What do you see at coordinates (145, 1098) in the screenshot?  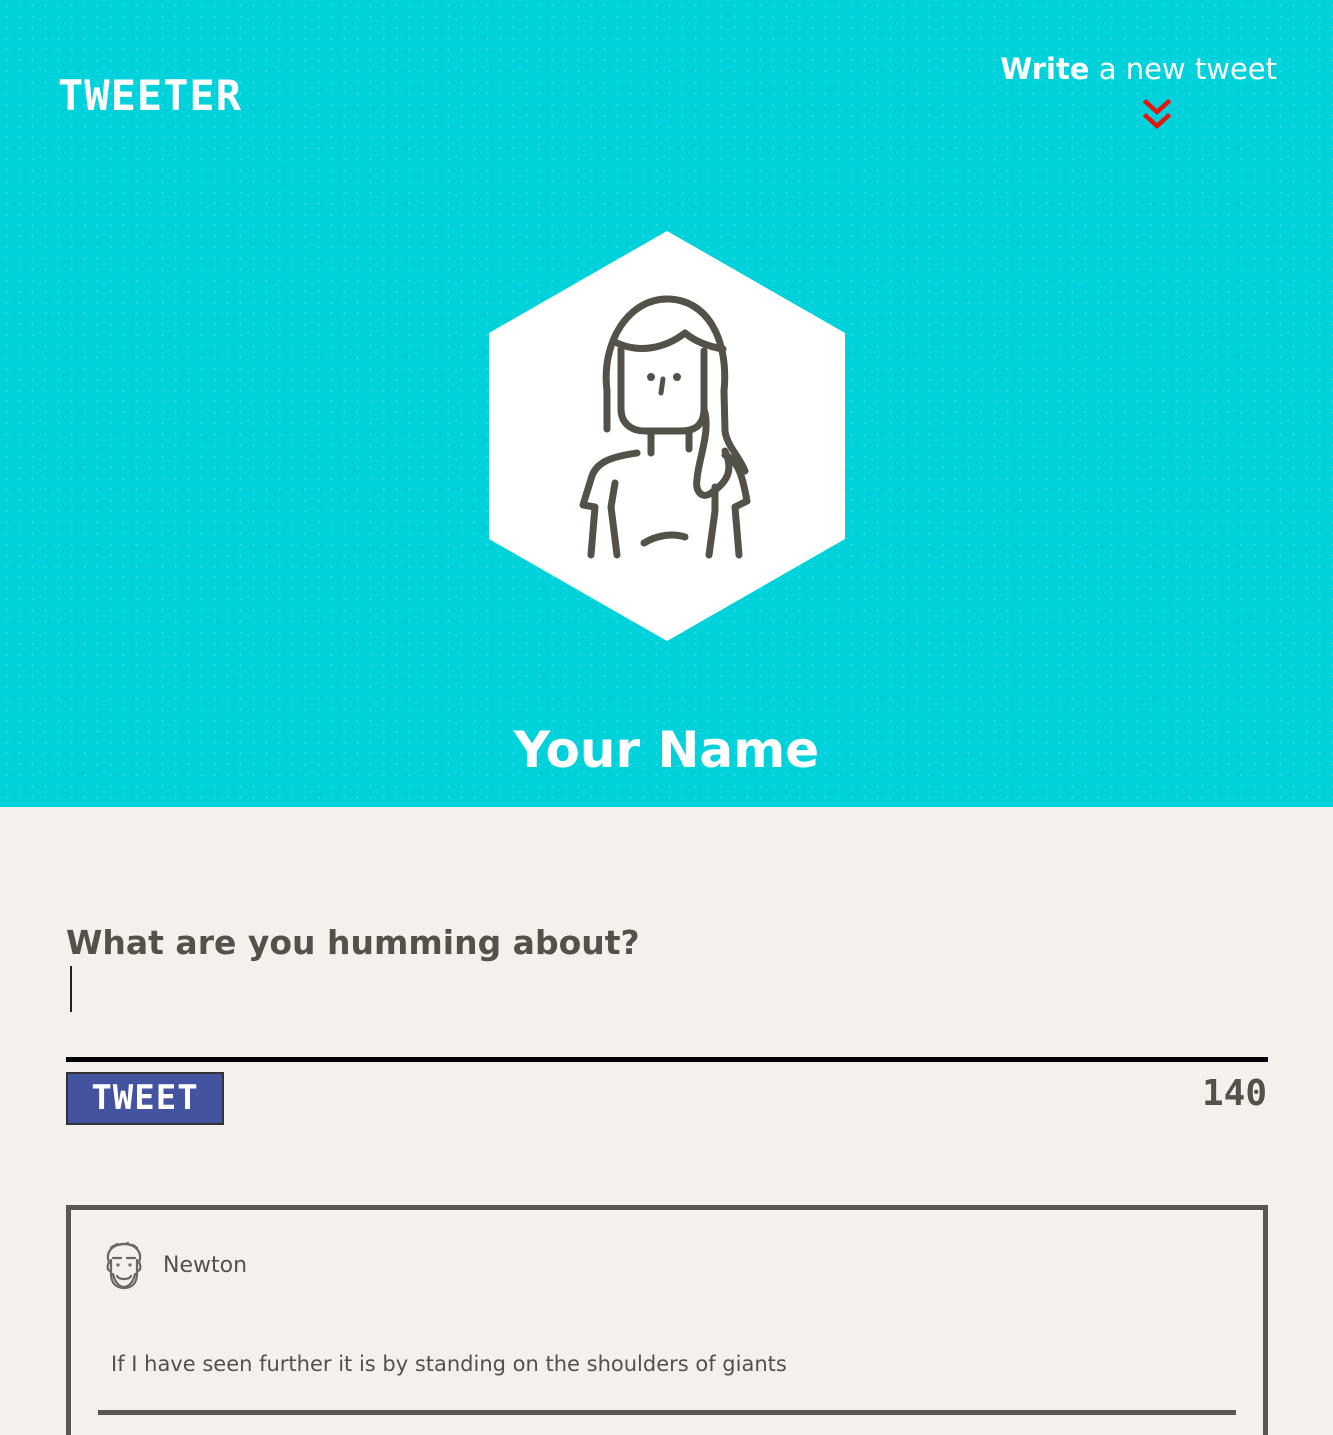 I see `tweet-button: TWEET` at bounding box center [145, 1098].